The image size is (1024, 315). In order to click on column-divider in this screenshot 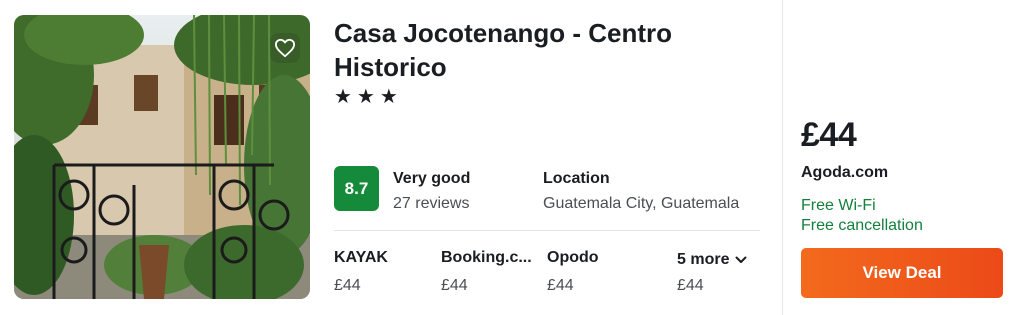, I will do `click(782, 157)`.